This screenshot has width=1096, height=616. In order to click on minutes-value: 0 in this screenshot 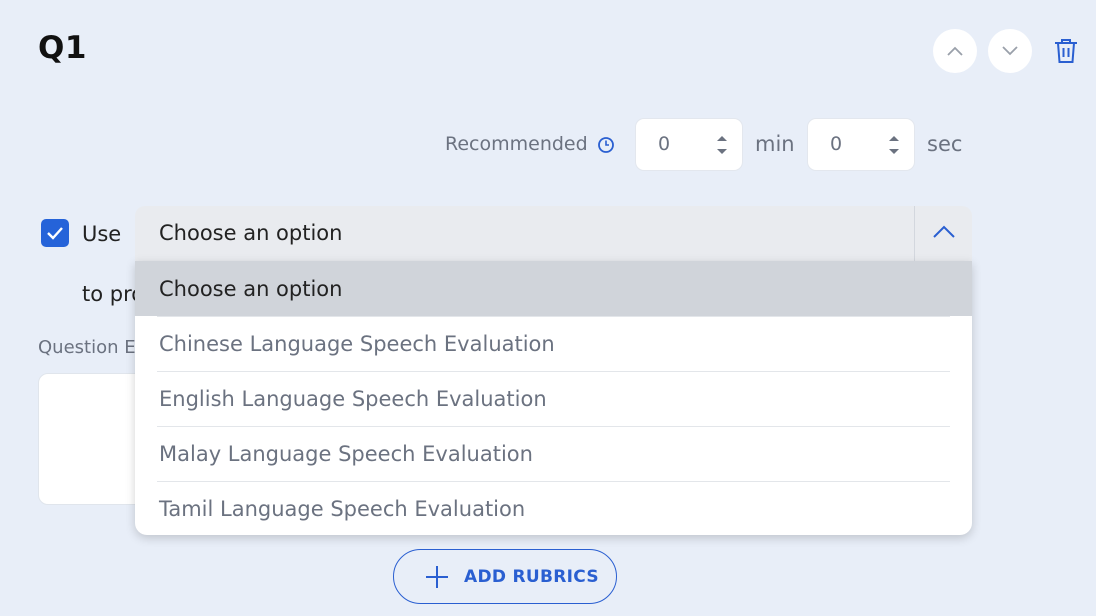, I will do `click(664, 144)`.